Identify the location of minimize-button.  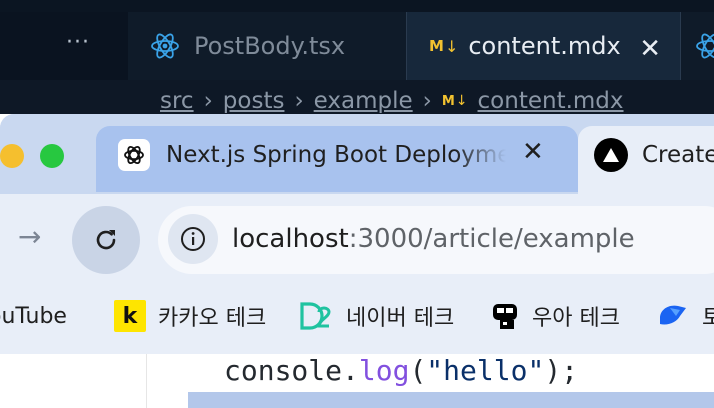
(12, 156).